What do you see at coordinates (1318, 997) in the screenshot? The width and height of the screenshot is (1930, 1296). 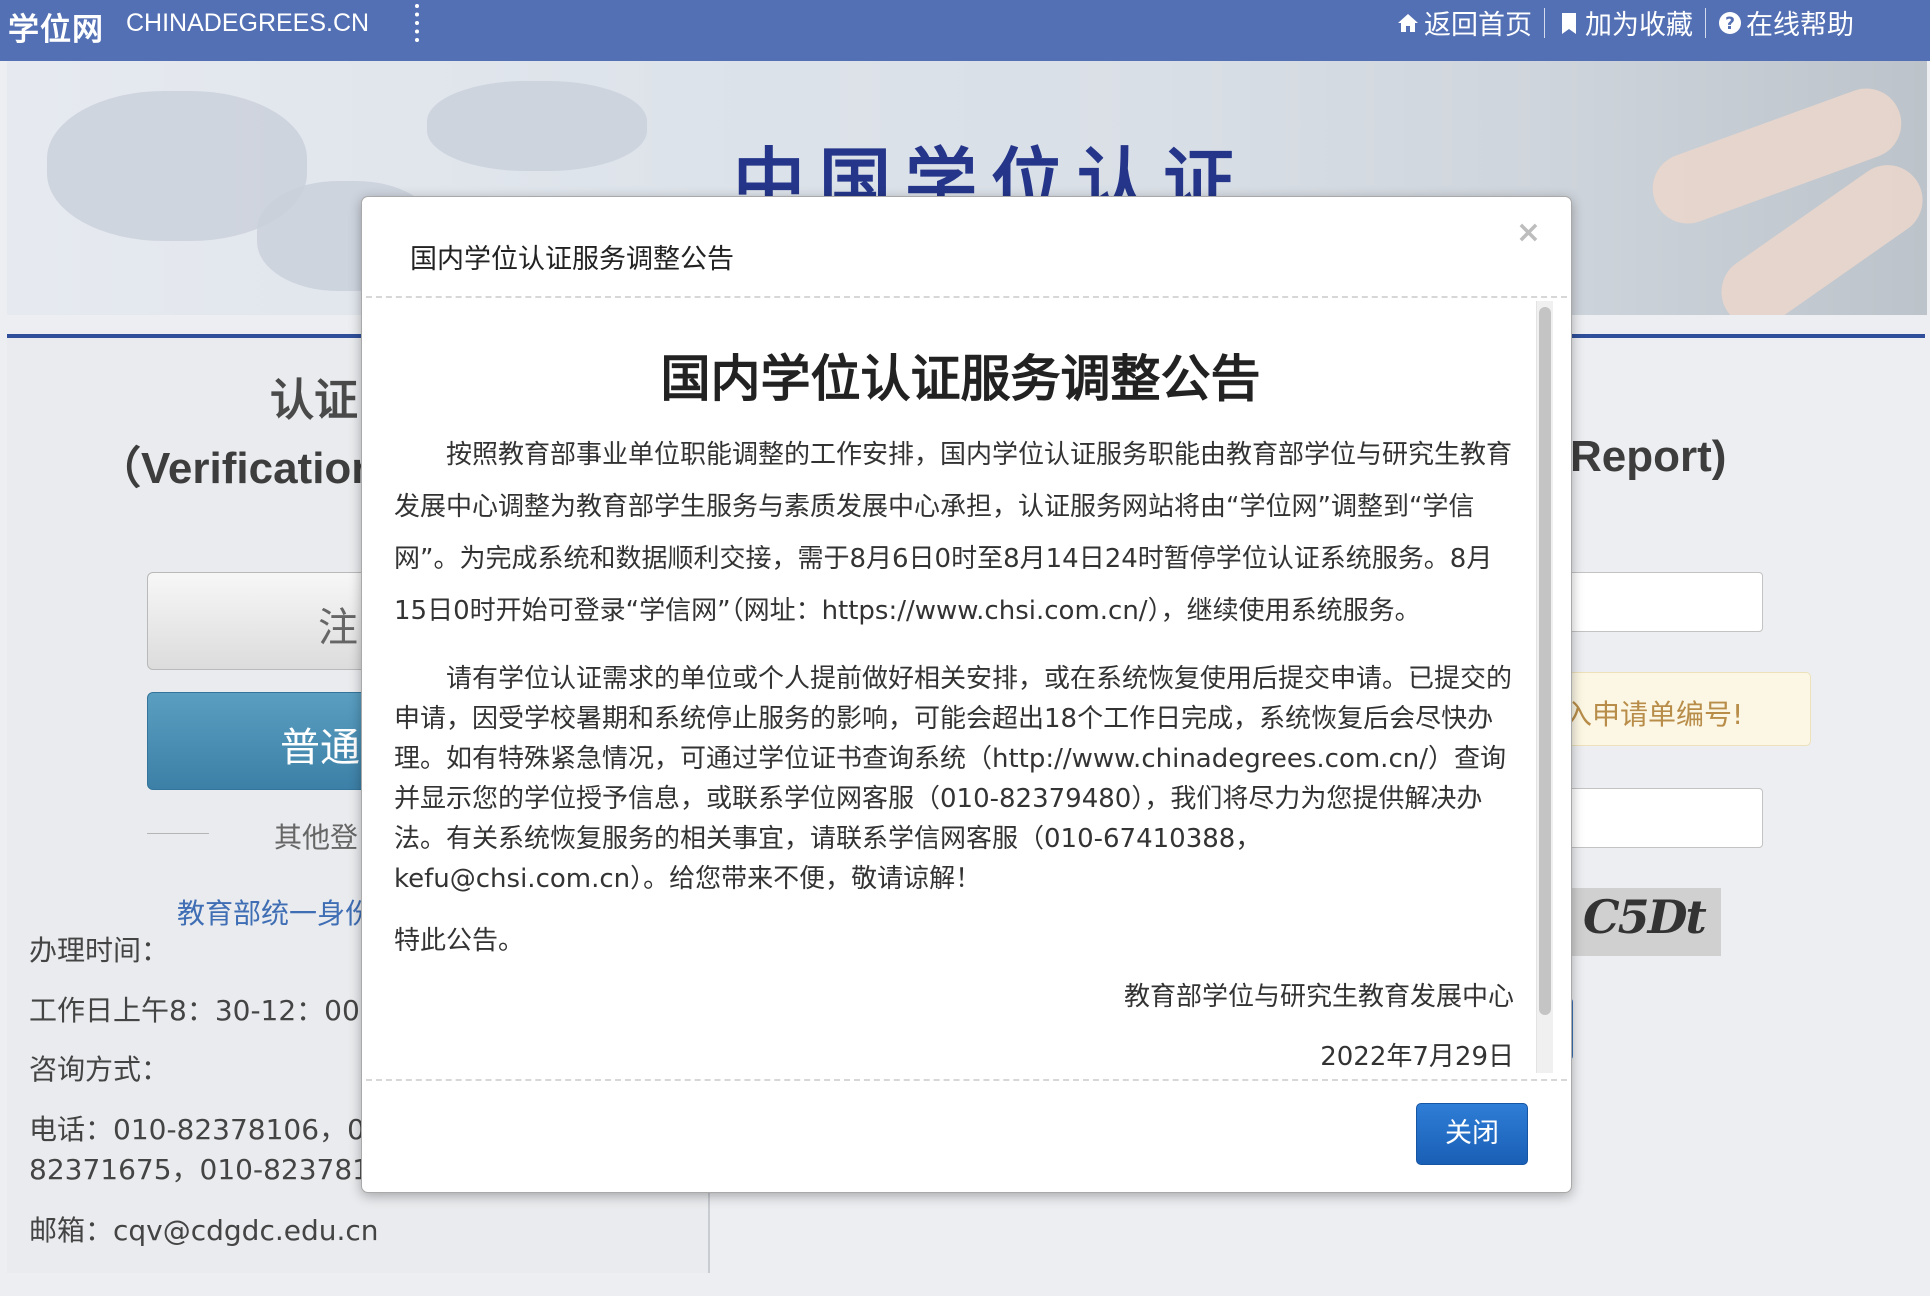 I see `notice-signer: 教育部学位与研究生教育发展中心` at bounding box center [1318, 997].